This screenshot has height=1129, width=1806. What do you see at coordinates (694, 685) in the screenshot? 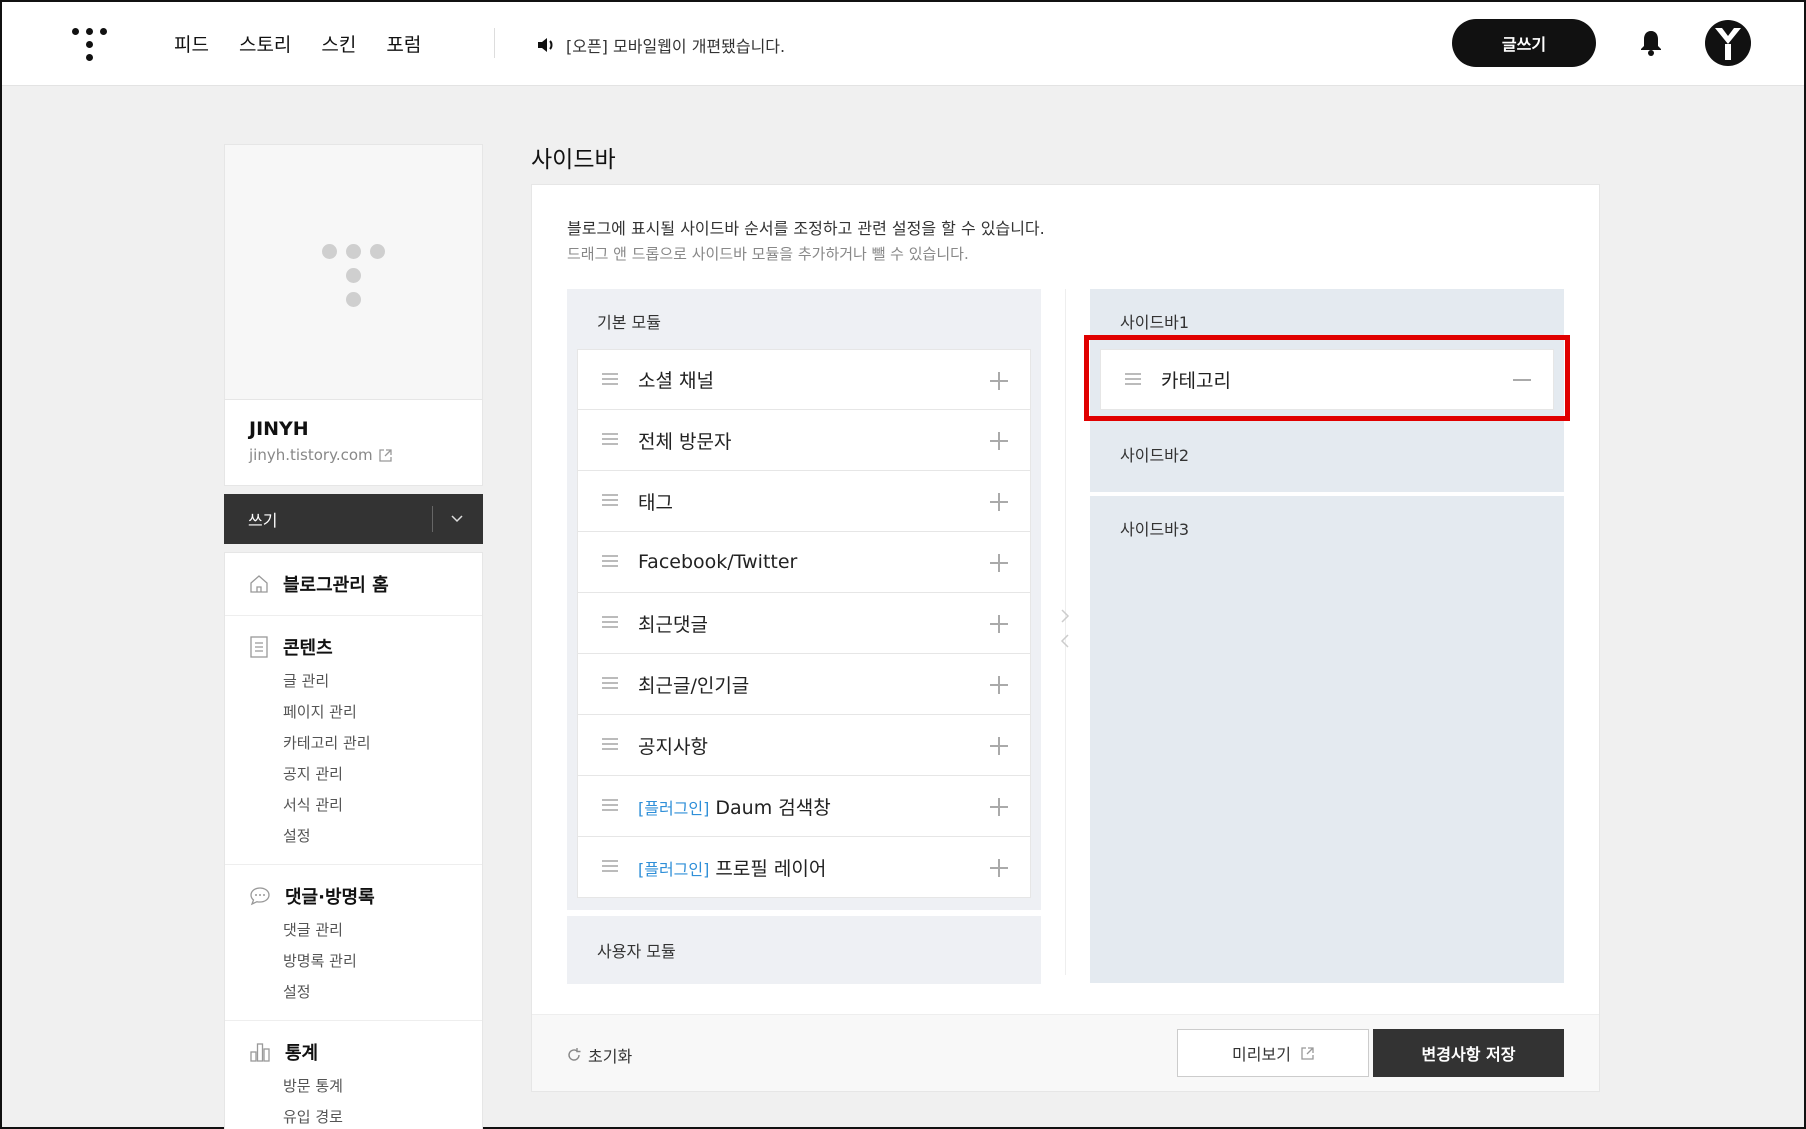
I see `module-name: 최근글/인기글` at bounding box center [694, 685].